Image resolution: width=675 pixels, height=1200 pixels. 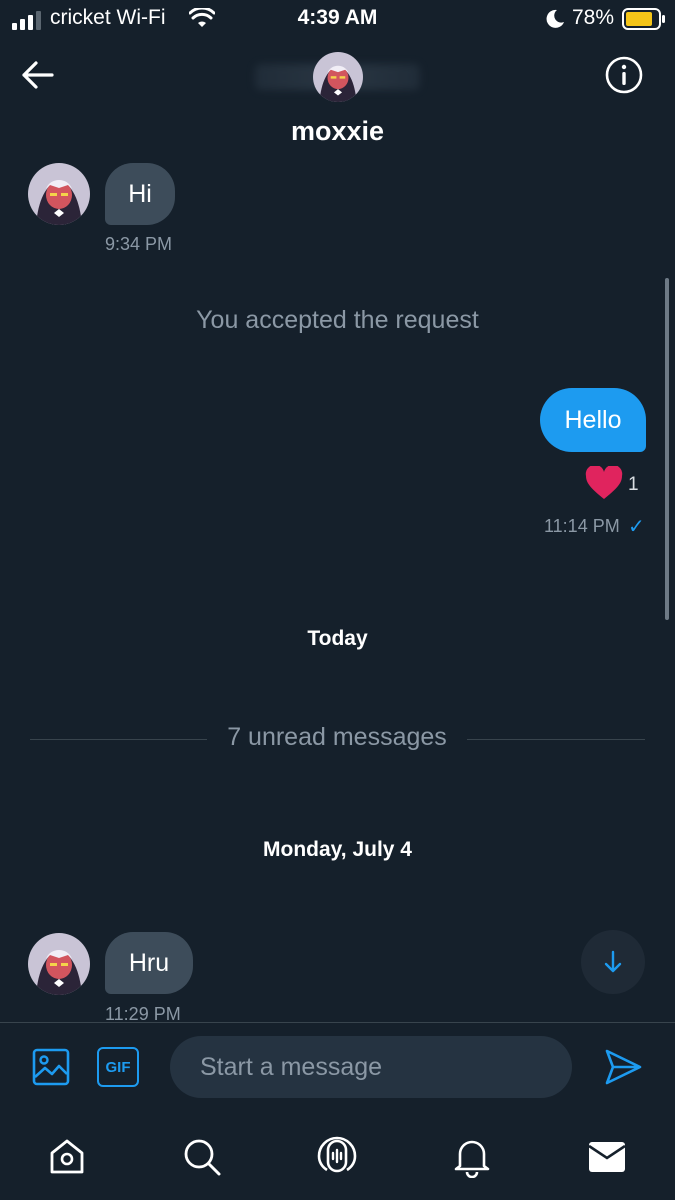 What do you see at coordinates (337, 20) in the screenshot?
I see `status-bar: cricket Wi-Fi 4:39 AM 78%` at bounding box center [337, 20].